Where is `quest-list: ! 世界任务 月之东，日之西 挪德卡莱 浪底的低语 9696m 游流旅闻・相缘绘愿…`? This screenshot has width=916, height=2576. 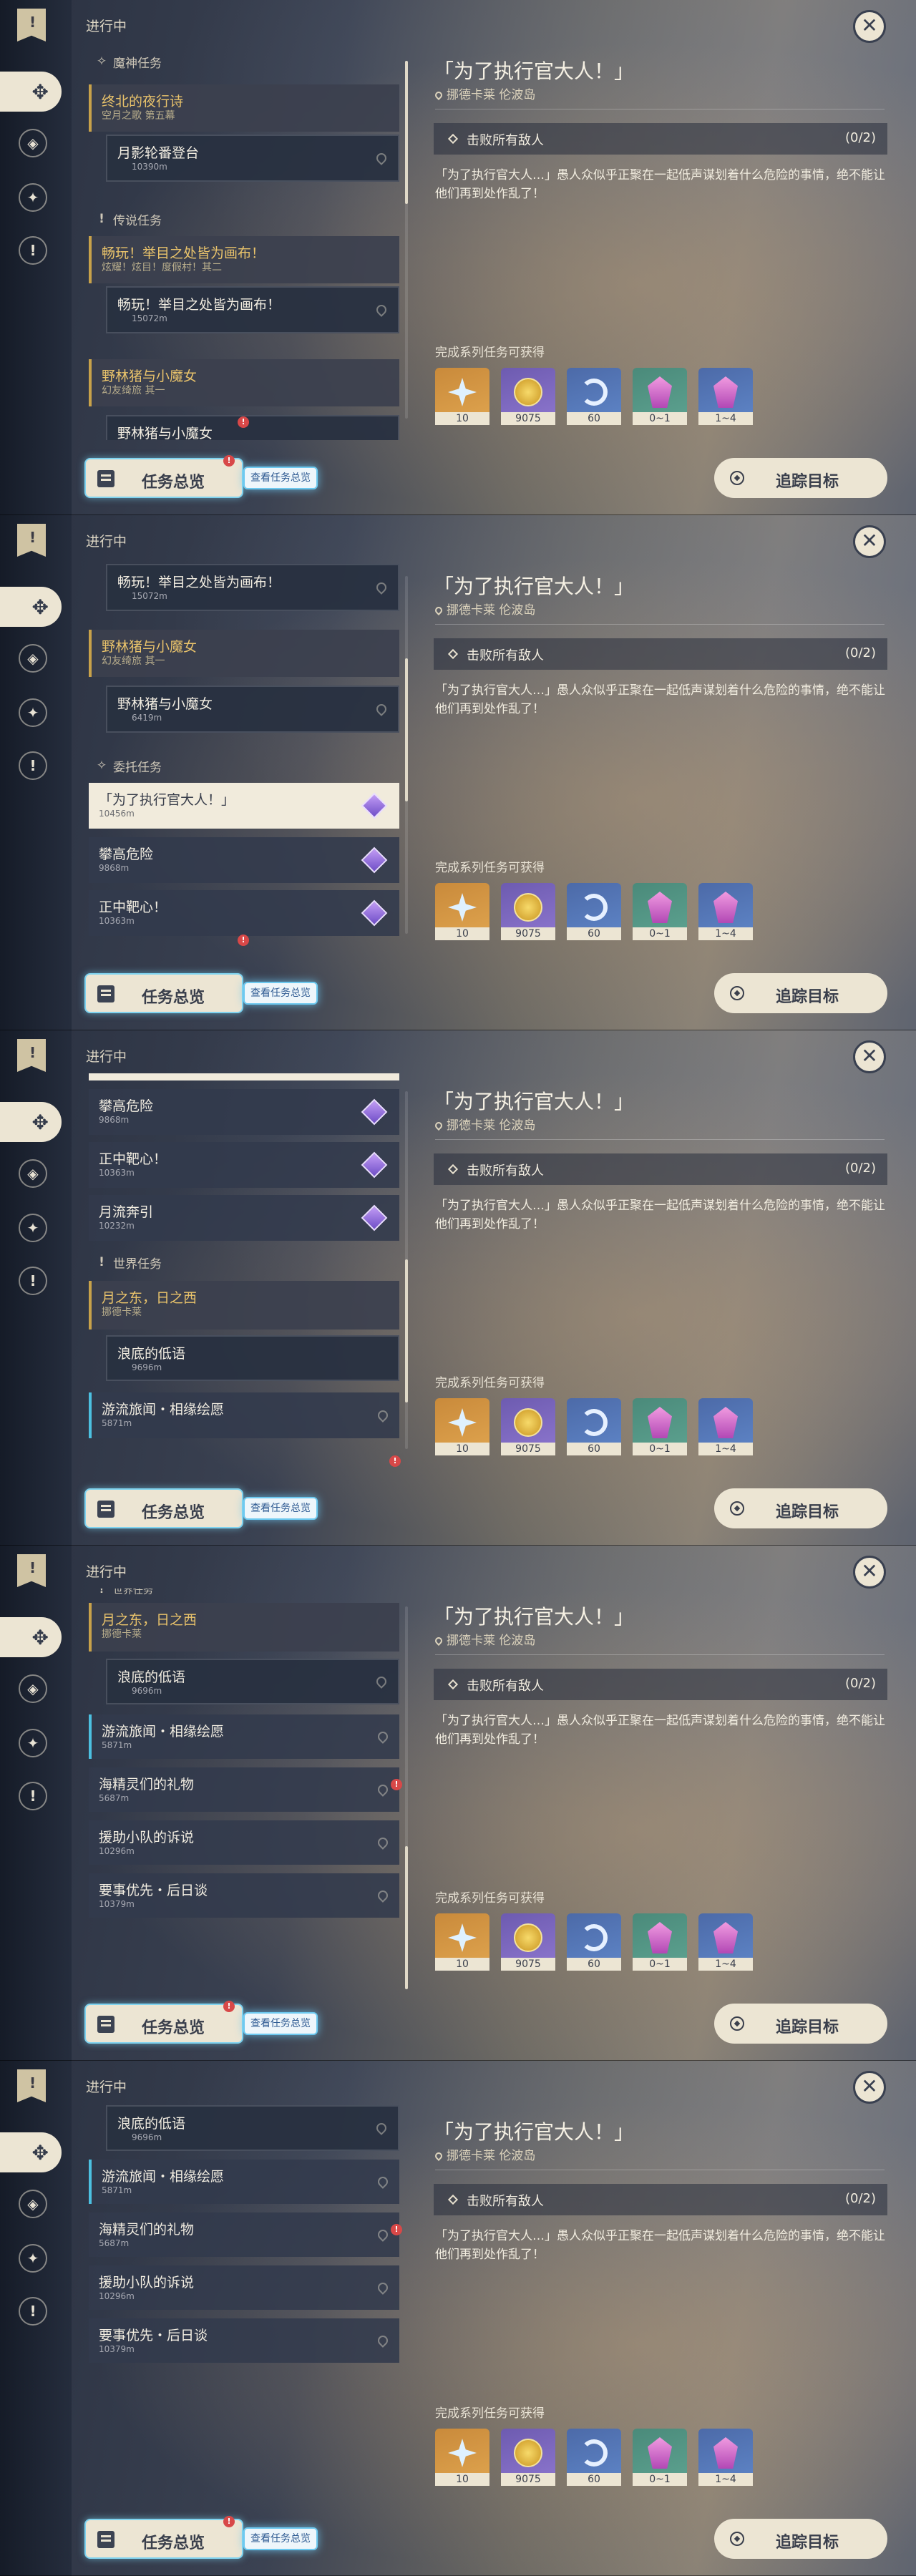 quest-list: ! 世界任务 月之东，日之西 挪德卡莱 浪底的低语 9696m 游流旅闻・相缘绘愿… is located at coordinates (241, 1787).